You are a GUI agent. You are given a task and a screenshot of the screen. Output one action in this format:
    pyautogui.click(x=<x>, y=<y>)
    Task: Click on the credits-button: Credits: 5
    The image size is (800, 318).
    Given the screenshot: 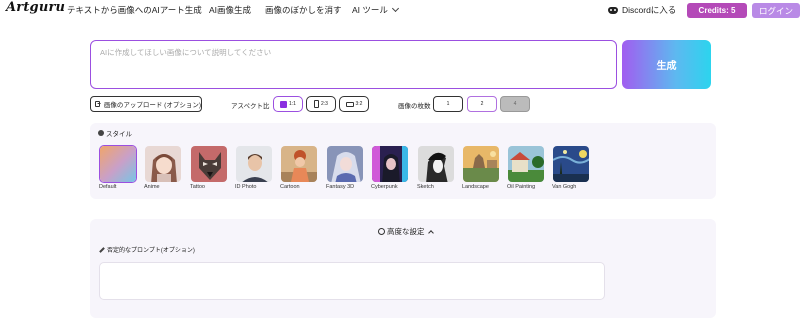 What is the action you would take?
    pyautogui.click(x=717, y=10)
    